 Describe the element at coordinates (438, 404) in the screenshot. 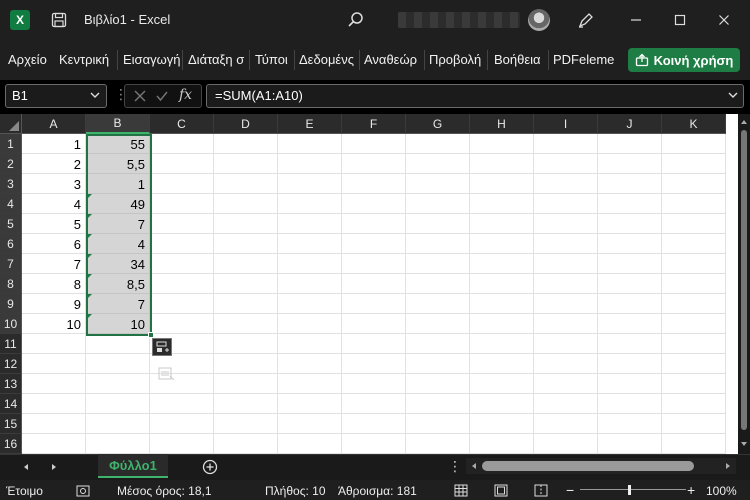

I see `cell-g14` at that location.